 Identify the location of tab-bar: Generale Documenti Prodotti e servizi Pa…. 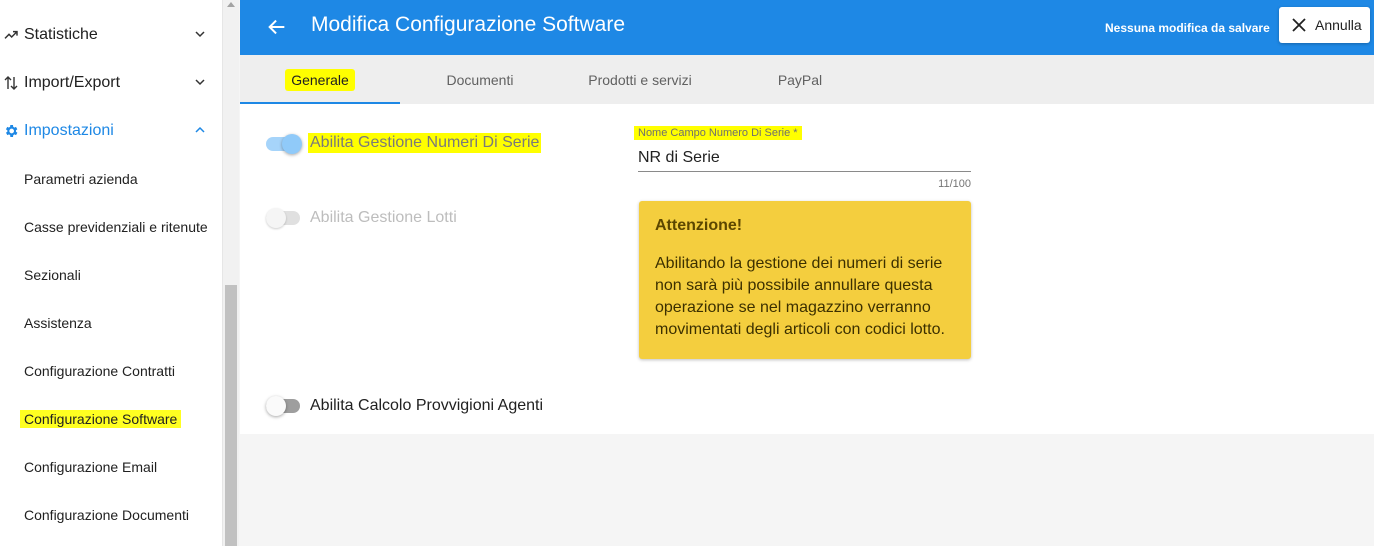
(807, 79).